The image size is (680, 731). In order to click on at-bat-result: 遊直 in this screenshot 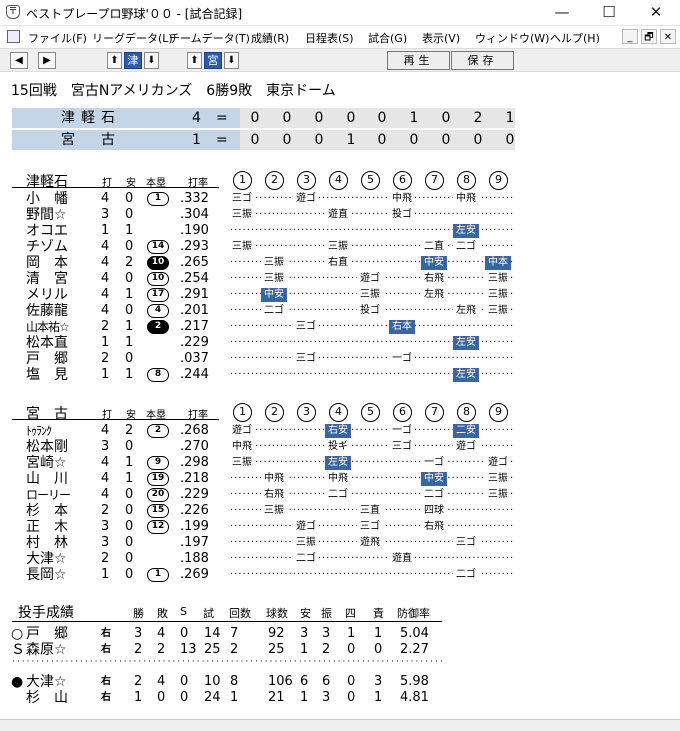, I will do `click(338, 215)`.